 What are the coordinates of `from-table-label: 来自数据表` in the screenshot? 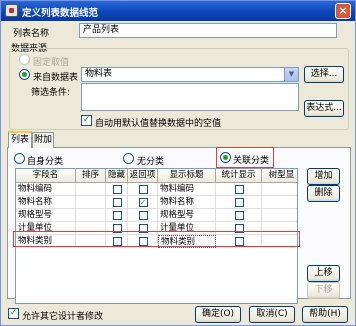 It's located at (56, 78).